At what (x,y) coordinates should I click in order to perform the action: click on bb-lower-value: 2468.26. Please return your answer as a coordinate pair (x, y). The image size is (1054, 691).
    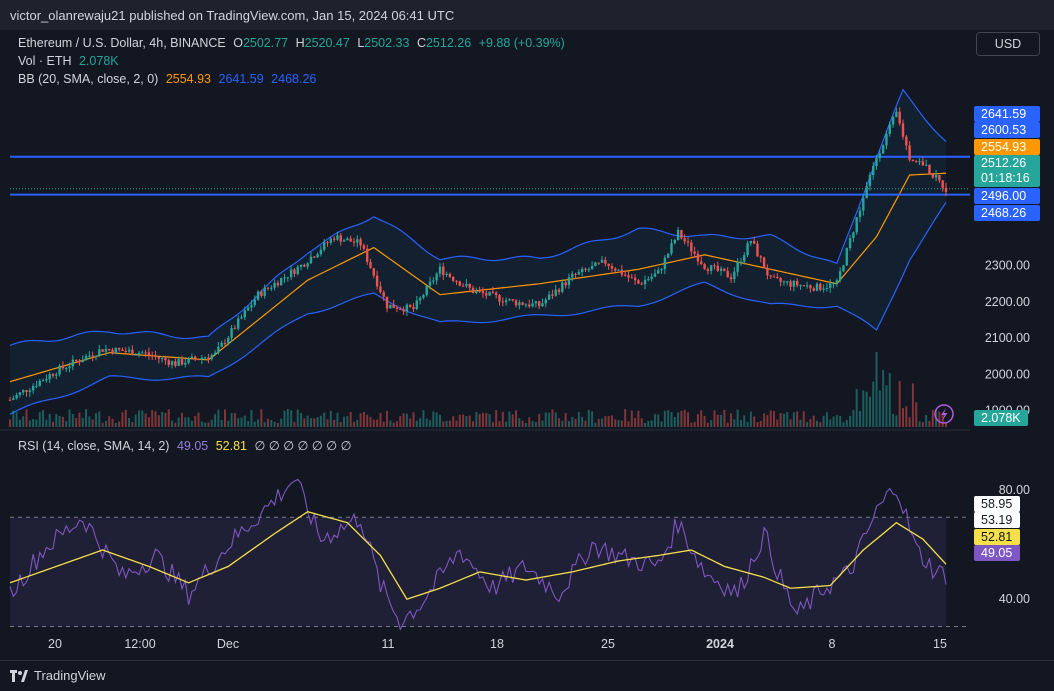
    Looking at the image, I should click on (294, 79).